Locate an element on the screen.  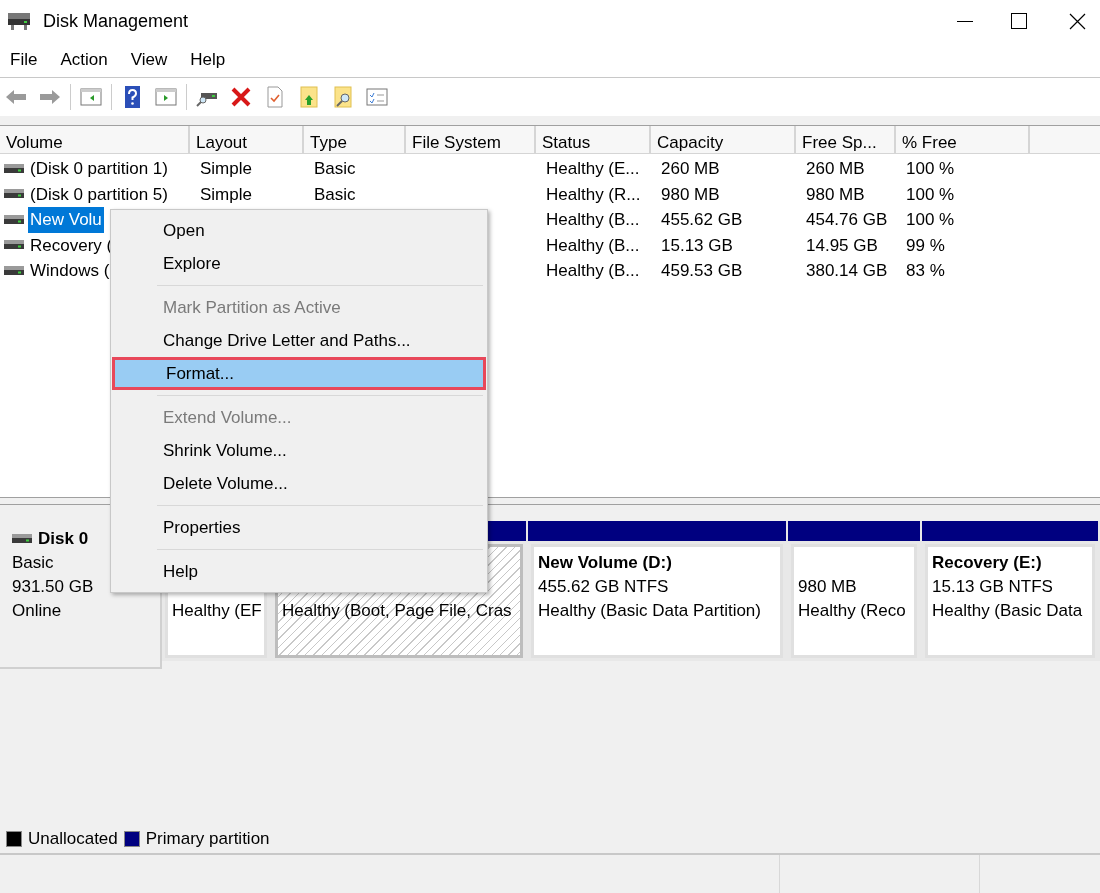
table-cell-text: 455.62 GB is located at coordinates (702, 220).